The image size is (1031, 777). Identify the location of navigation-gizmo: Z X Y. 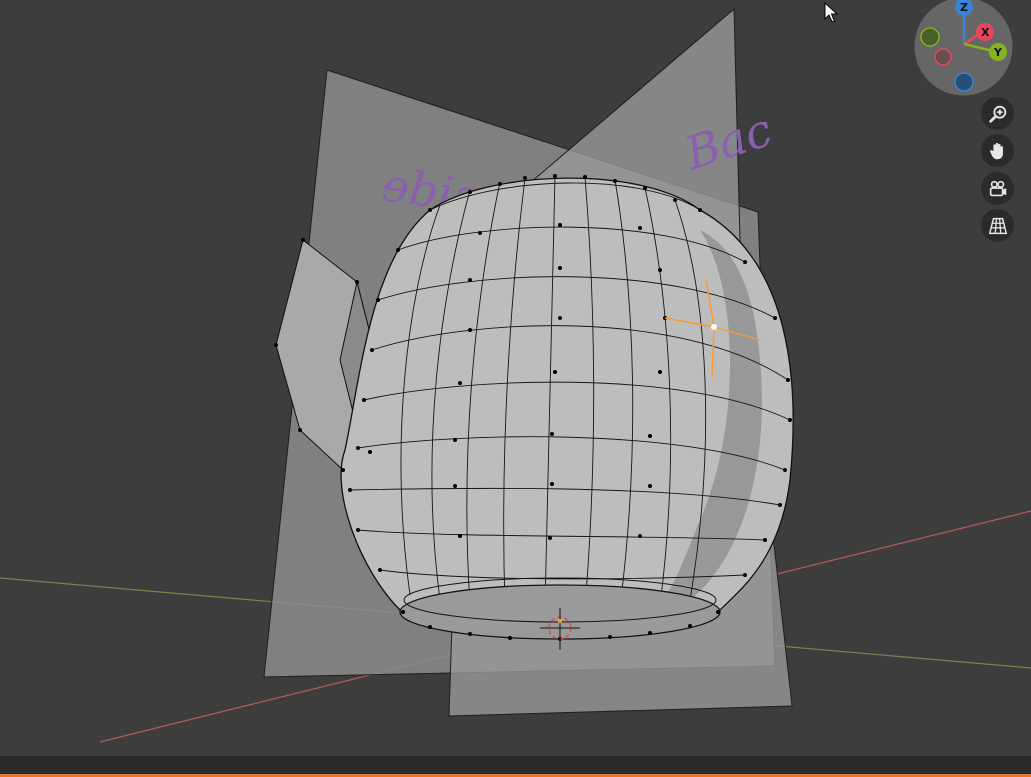
(963, 48).